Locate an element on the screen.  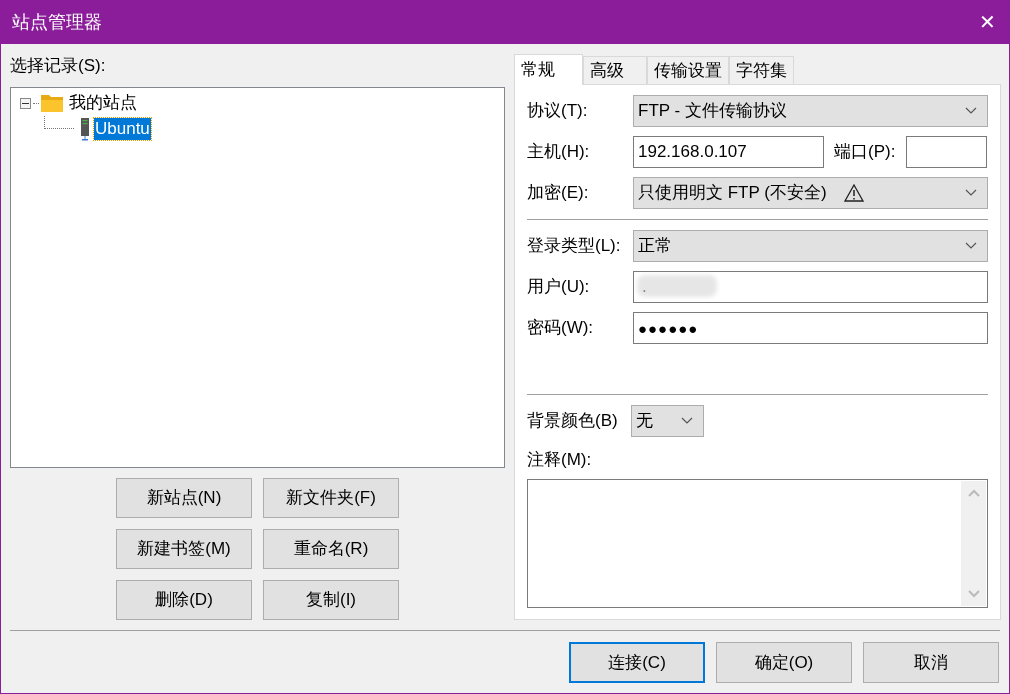
tree-item: 我的站点 is located at coordinates (103, 103).